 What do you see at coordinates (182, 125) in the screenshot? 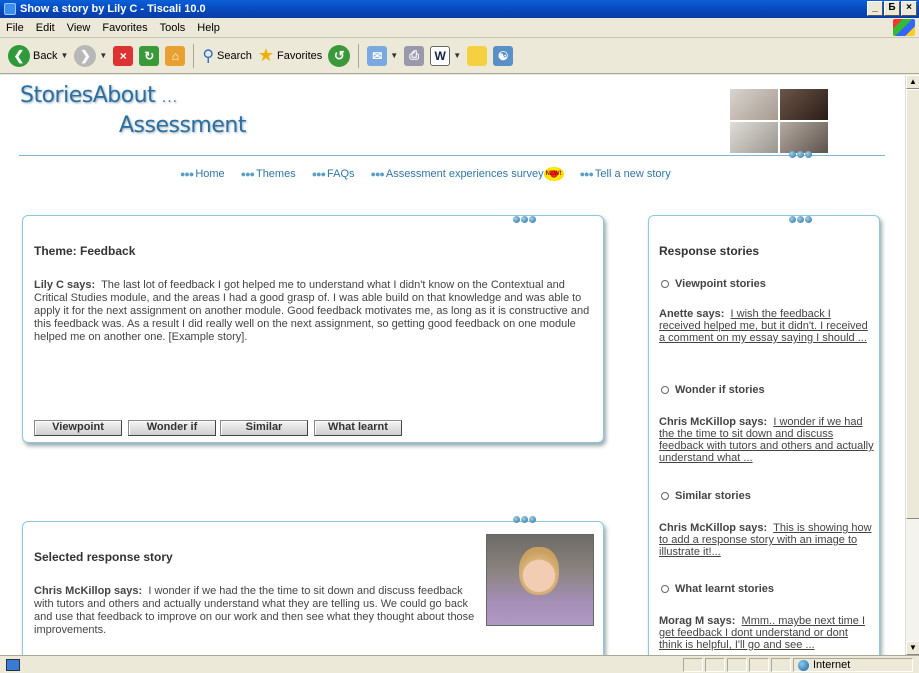
I see `site-logo-line2: Assessment` at bounding box center [182, 125].